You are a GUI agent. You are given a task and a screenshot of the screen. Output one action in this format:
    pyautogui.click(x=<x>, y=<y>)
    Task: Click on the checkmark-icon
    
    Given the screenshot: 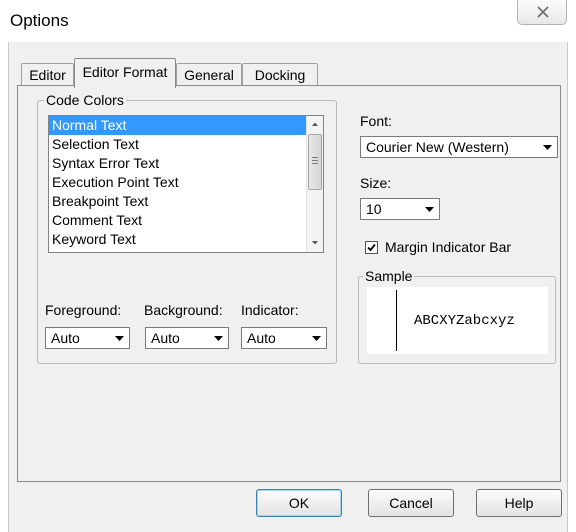 What is the action you would take?
    pyautogui.click(x=371, y=247)
    